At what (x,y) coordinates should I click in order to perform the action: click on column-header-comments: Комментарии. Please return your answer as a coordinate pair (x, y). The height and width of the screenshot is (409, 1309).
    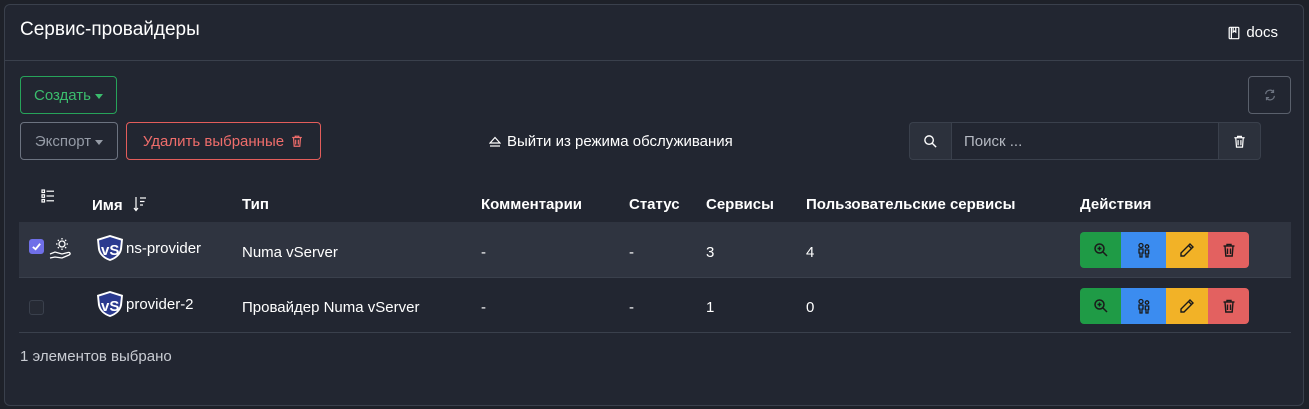
    Looking at the image, I should click on (531, 204).